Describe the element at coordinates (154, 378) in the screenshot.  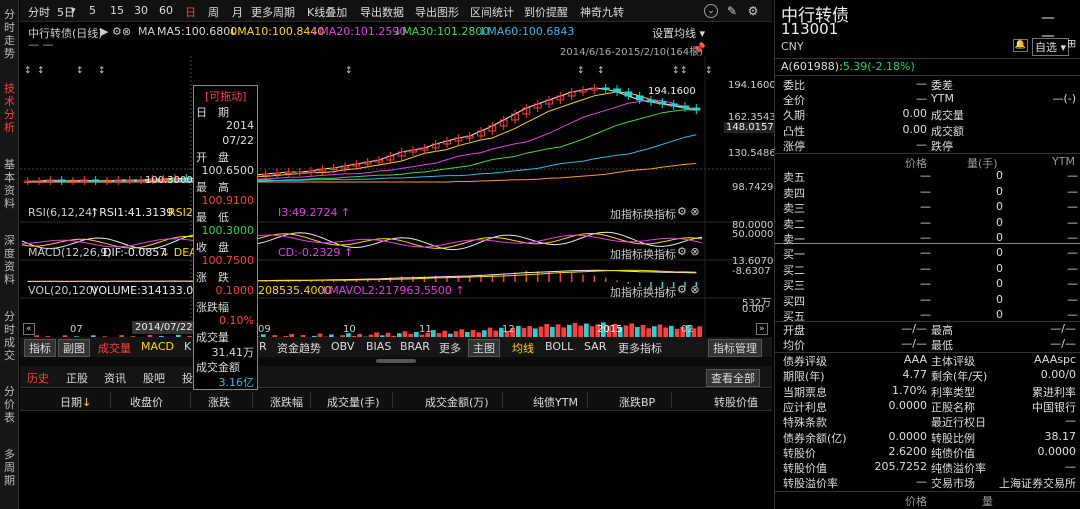
I see `tab-forum: 股吧` at that location.